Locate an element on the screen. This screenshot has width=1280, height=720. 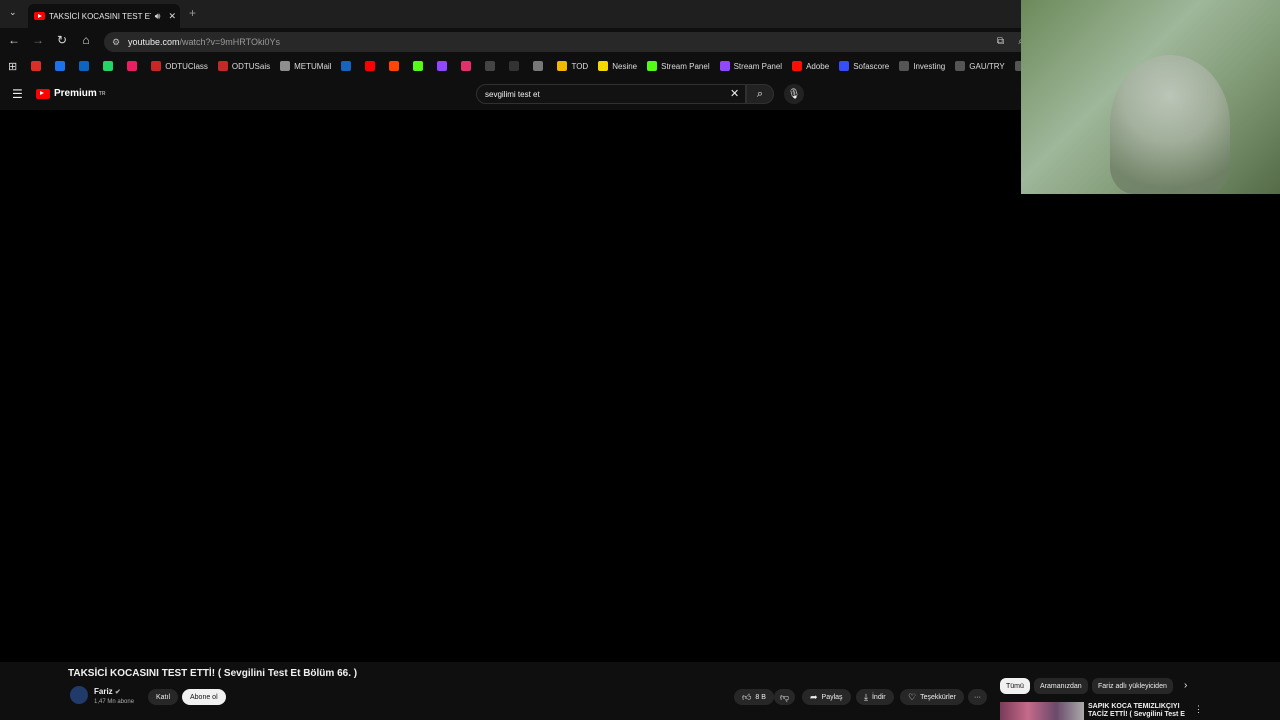
thanks-button: ♡ Teşekkürler is located at coordinates (932, 697).